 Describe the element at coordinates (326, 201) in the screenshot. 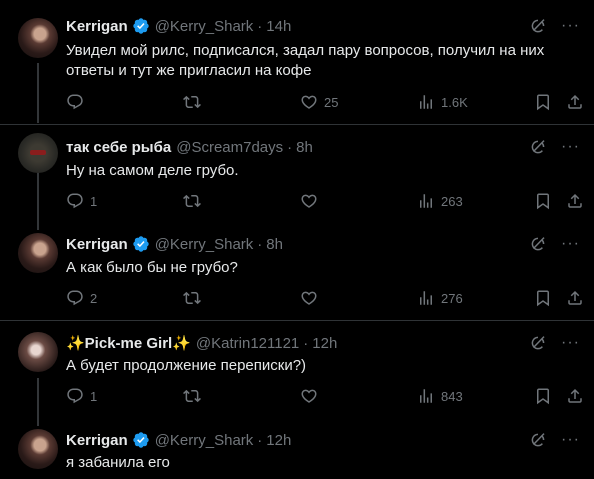

I see `action-bar: 1 263` at that location.